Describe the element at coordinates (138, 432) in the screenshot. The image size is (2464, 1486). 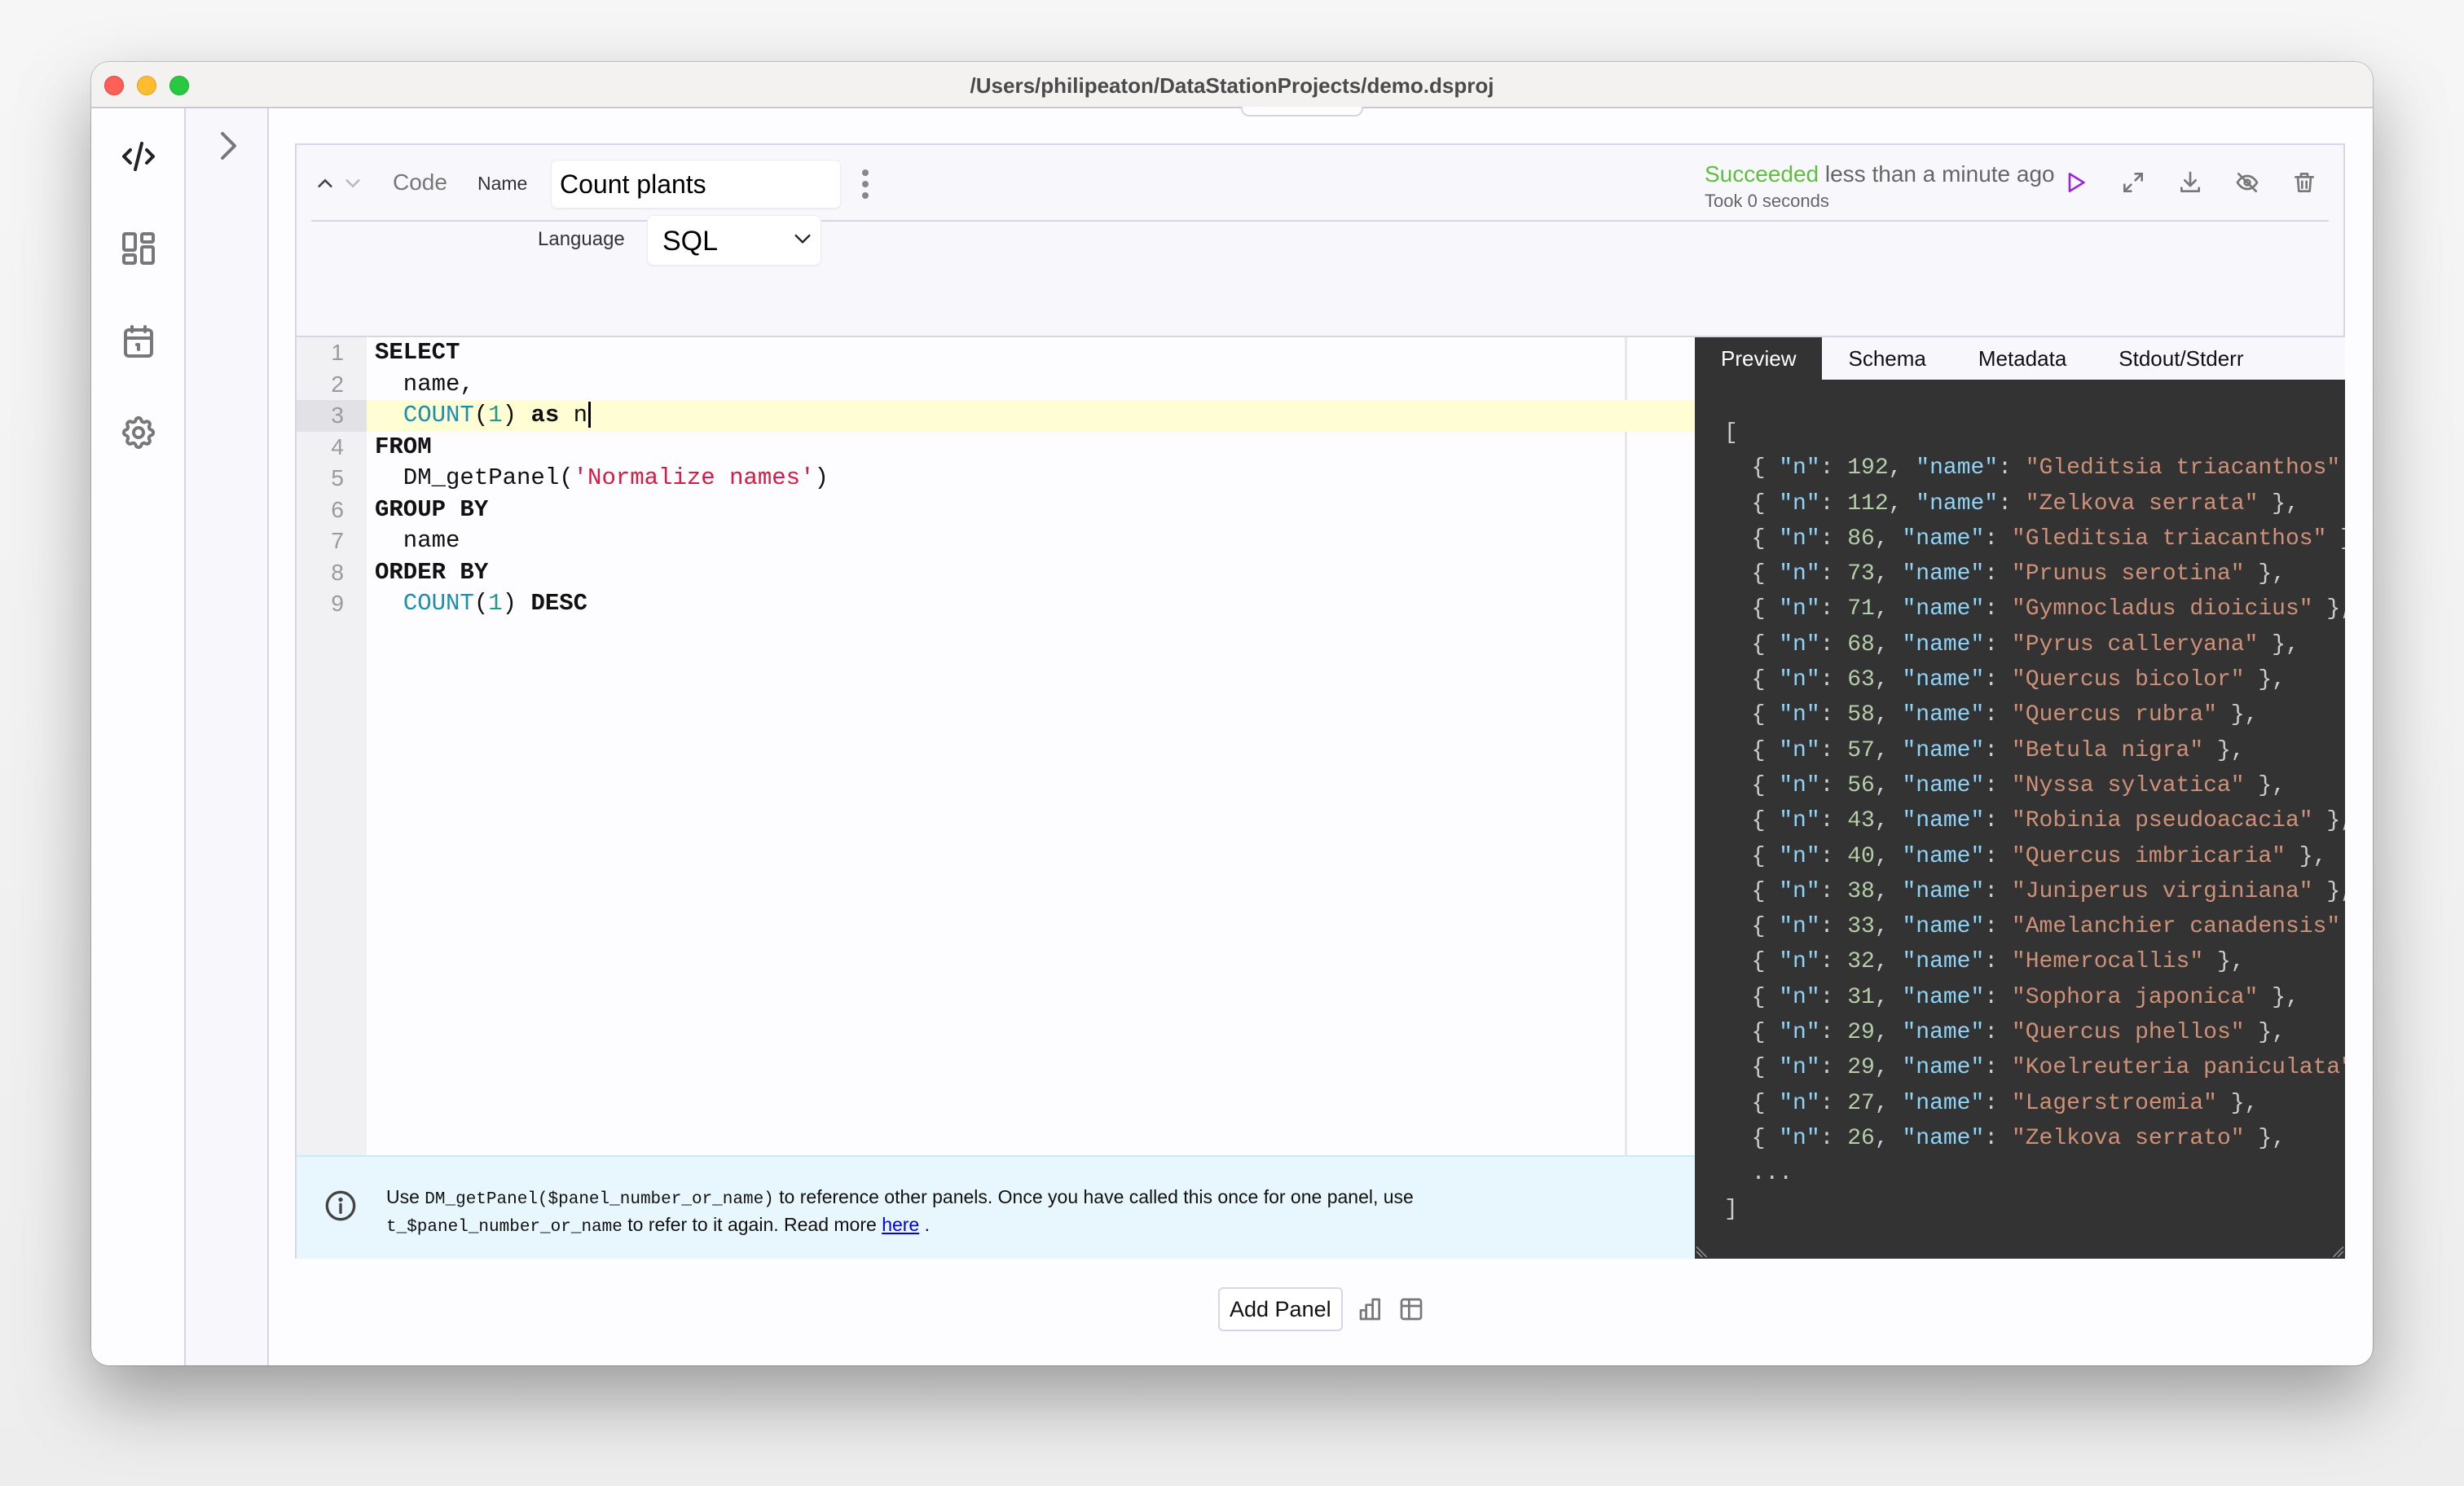
I see `sidebar-item-settings` at that location.